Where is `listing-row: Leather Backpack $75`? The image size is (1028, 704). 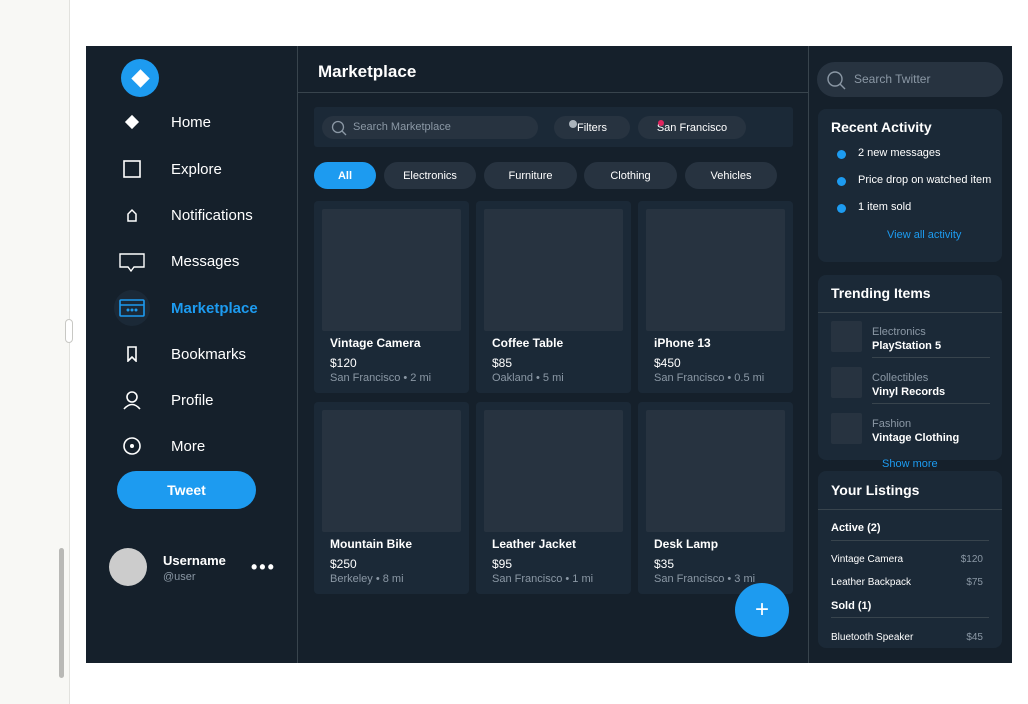 listing-row: Leather Backpack $75 is located at coordinates (910, 584).